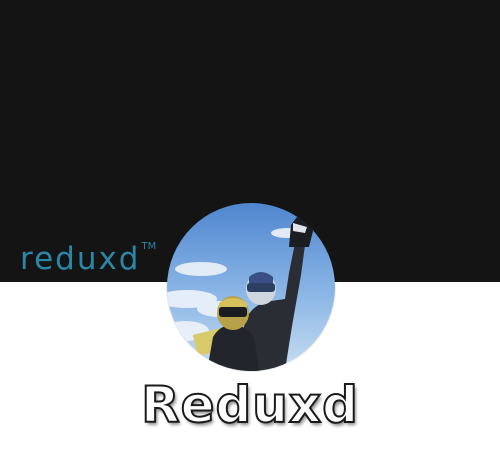  I want to click on banner-logo: reduxdTM, so click(88, 259).